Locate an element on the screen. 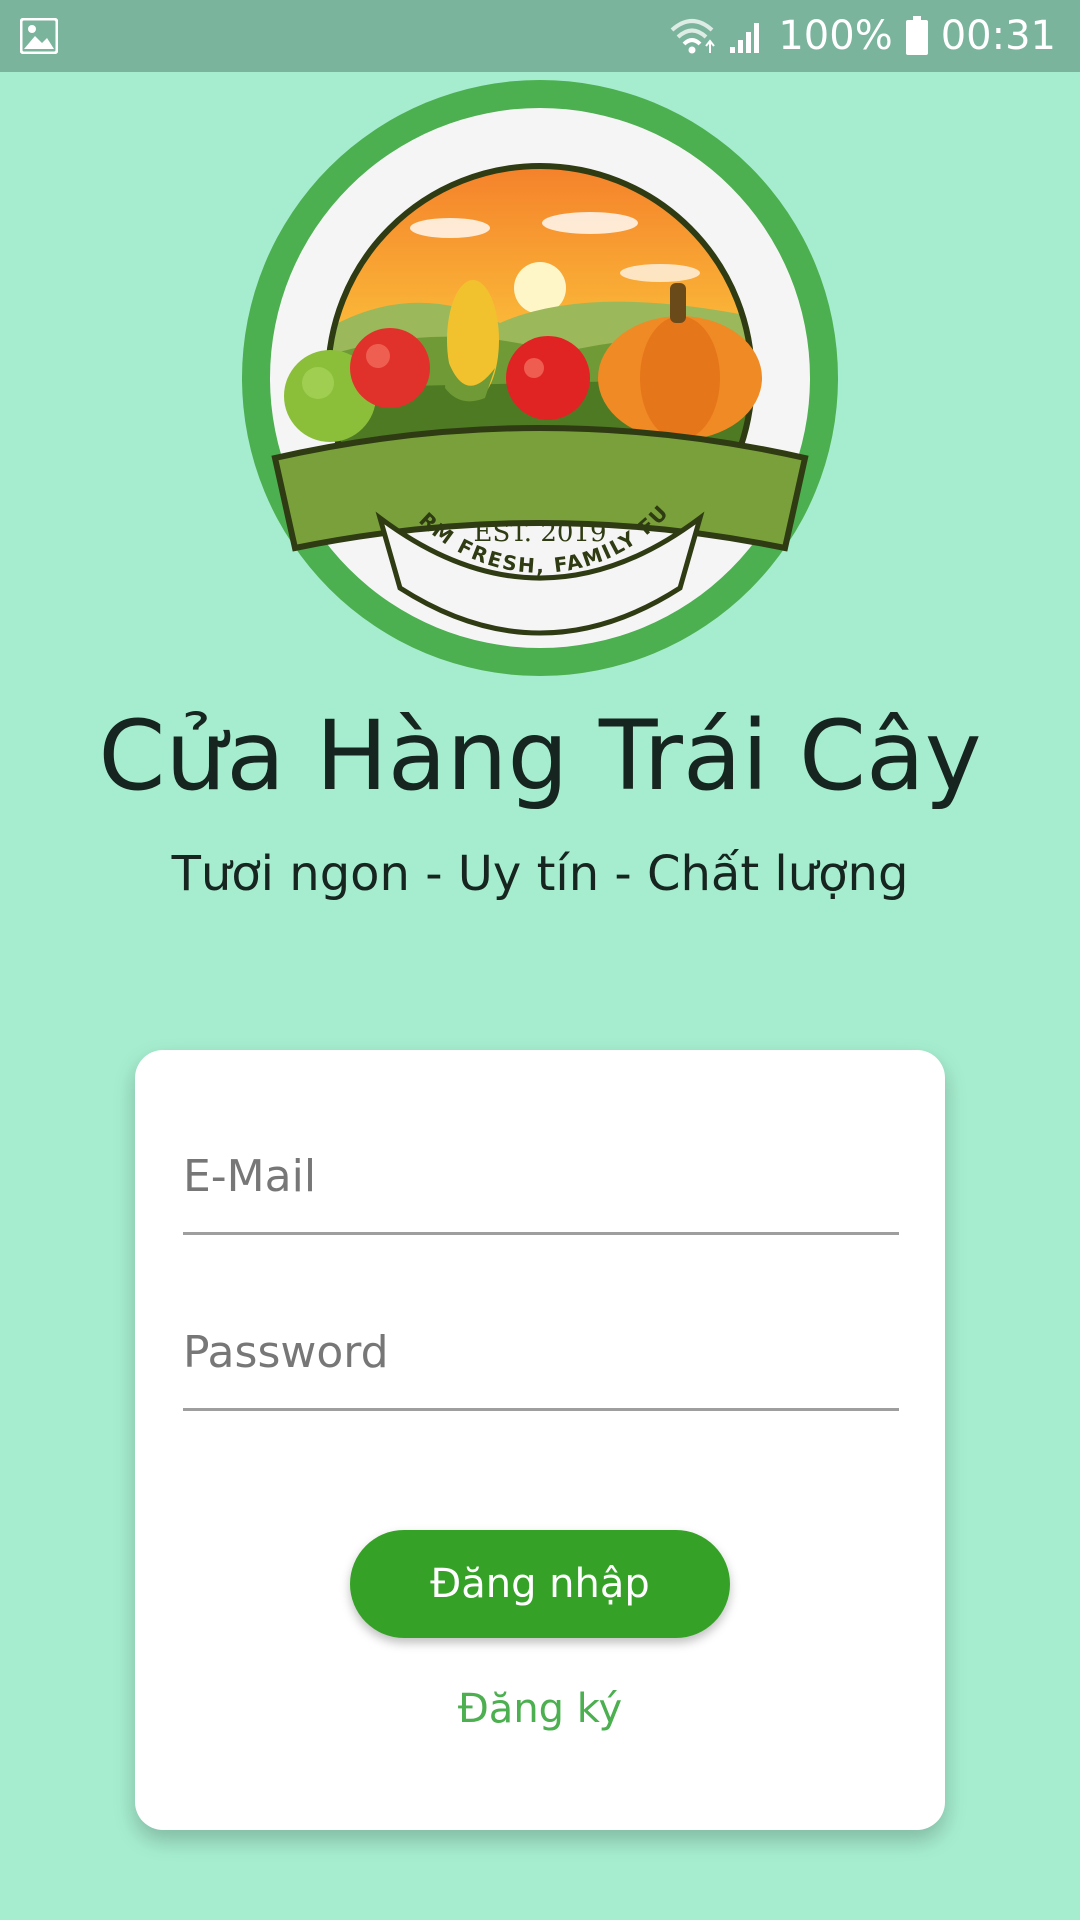 The image size is (1080, 1920). logo-est-text: EST. 2019 is located at coordinates (539, 533).